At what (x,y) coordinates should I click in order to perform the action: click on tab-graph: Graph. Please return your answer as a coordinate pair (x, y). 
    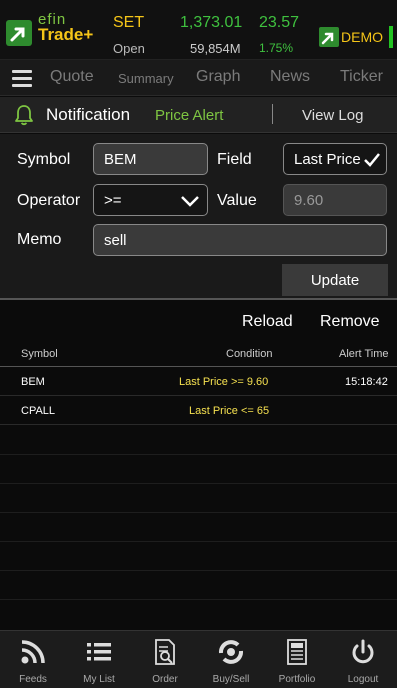
    Looking at the image, I should click on (218, 77).